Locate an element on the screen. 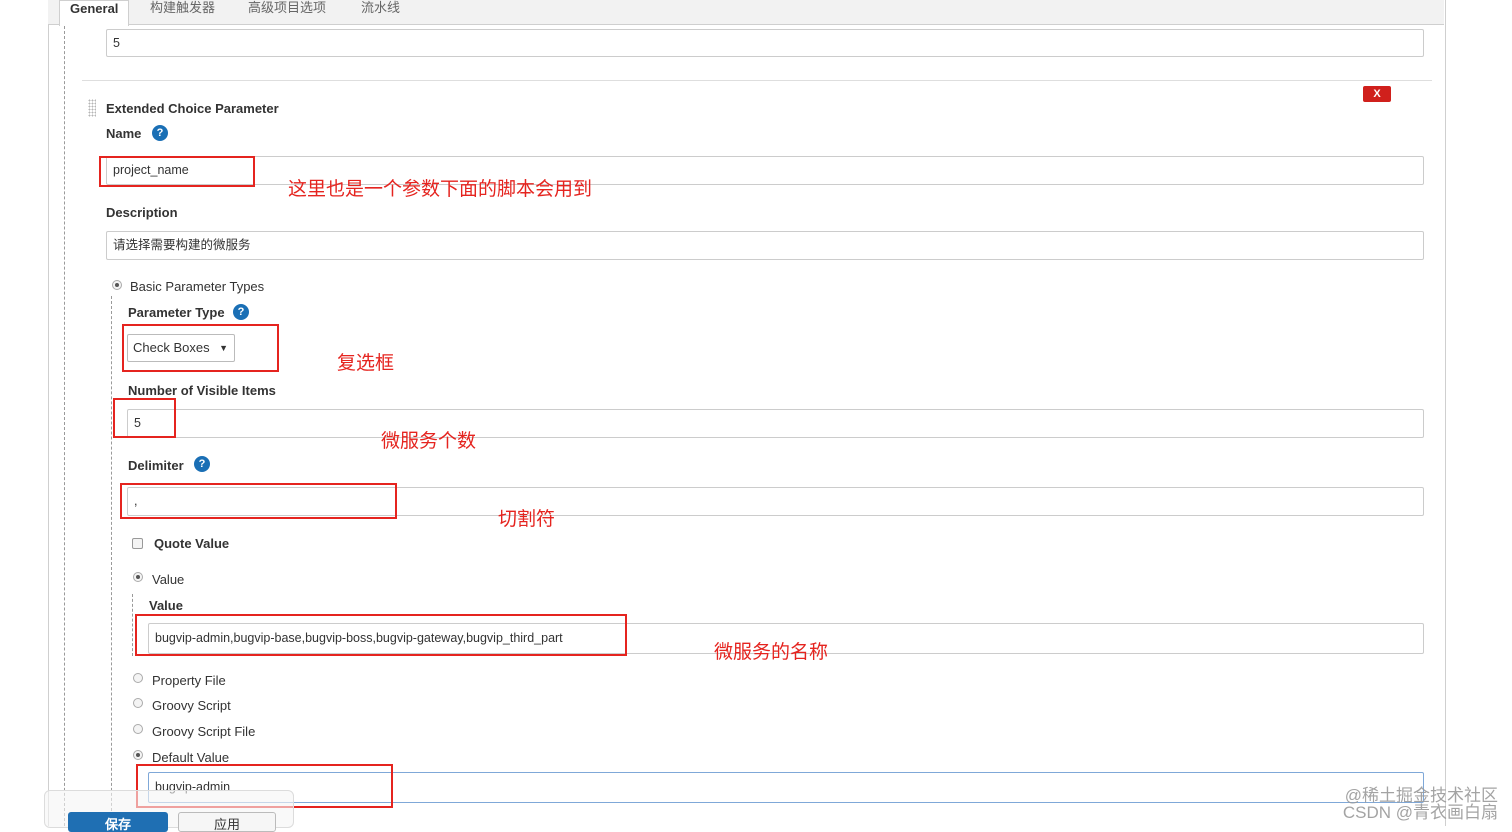  property-file-radio is located at coordinates (138, 678).